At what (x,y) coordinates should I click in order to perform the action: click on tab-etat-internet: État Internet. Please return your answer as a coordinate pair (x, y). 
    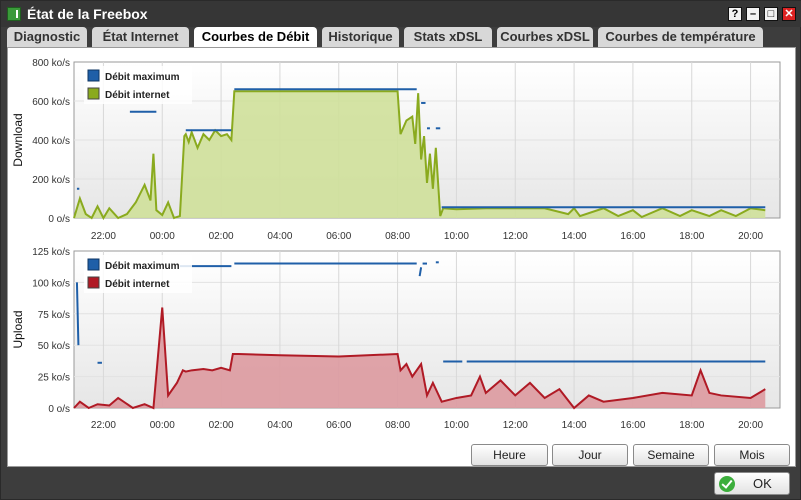
    Looking at the image, I should click on (140, 37).